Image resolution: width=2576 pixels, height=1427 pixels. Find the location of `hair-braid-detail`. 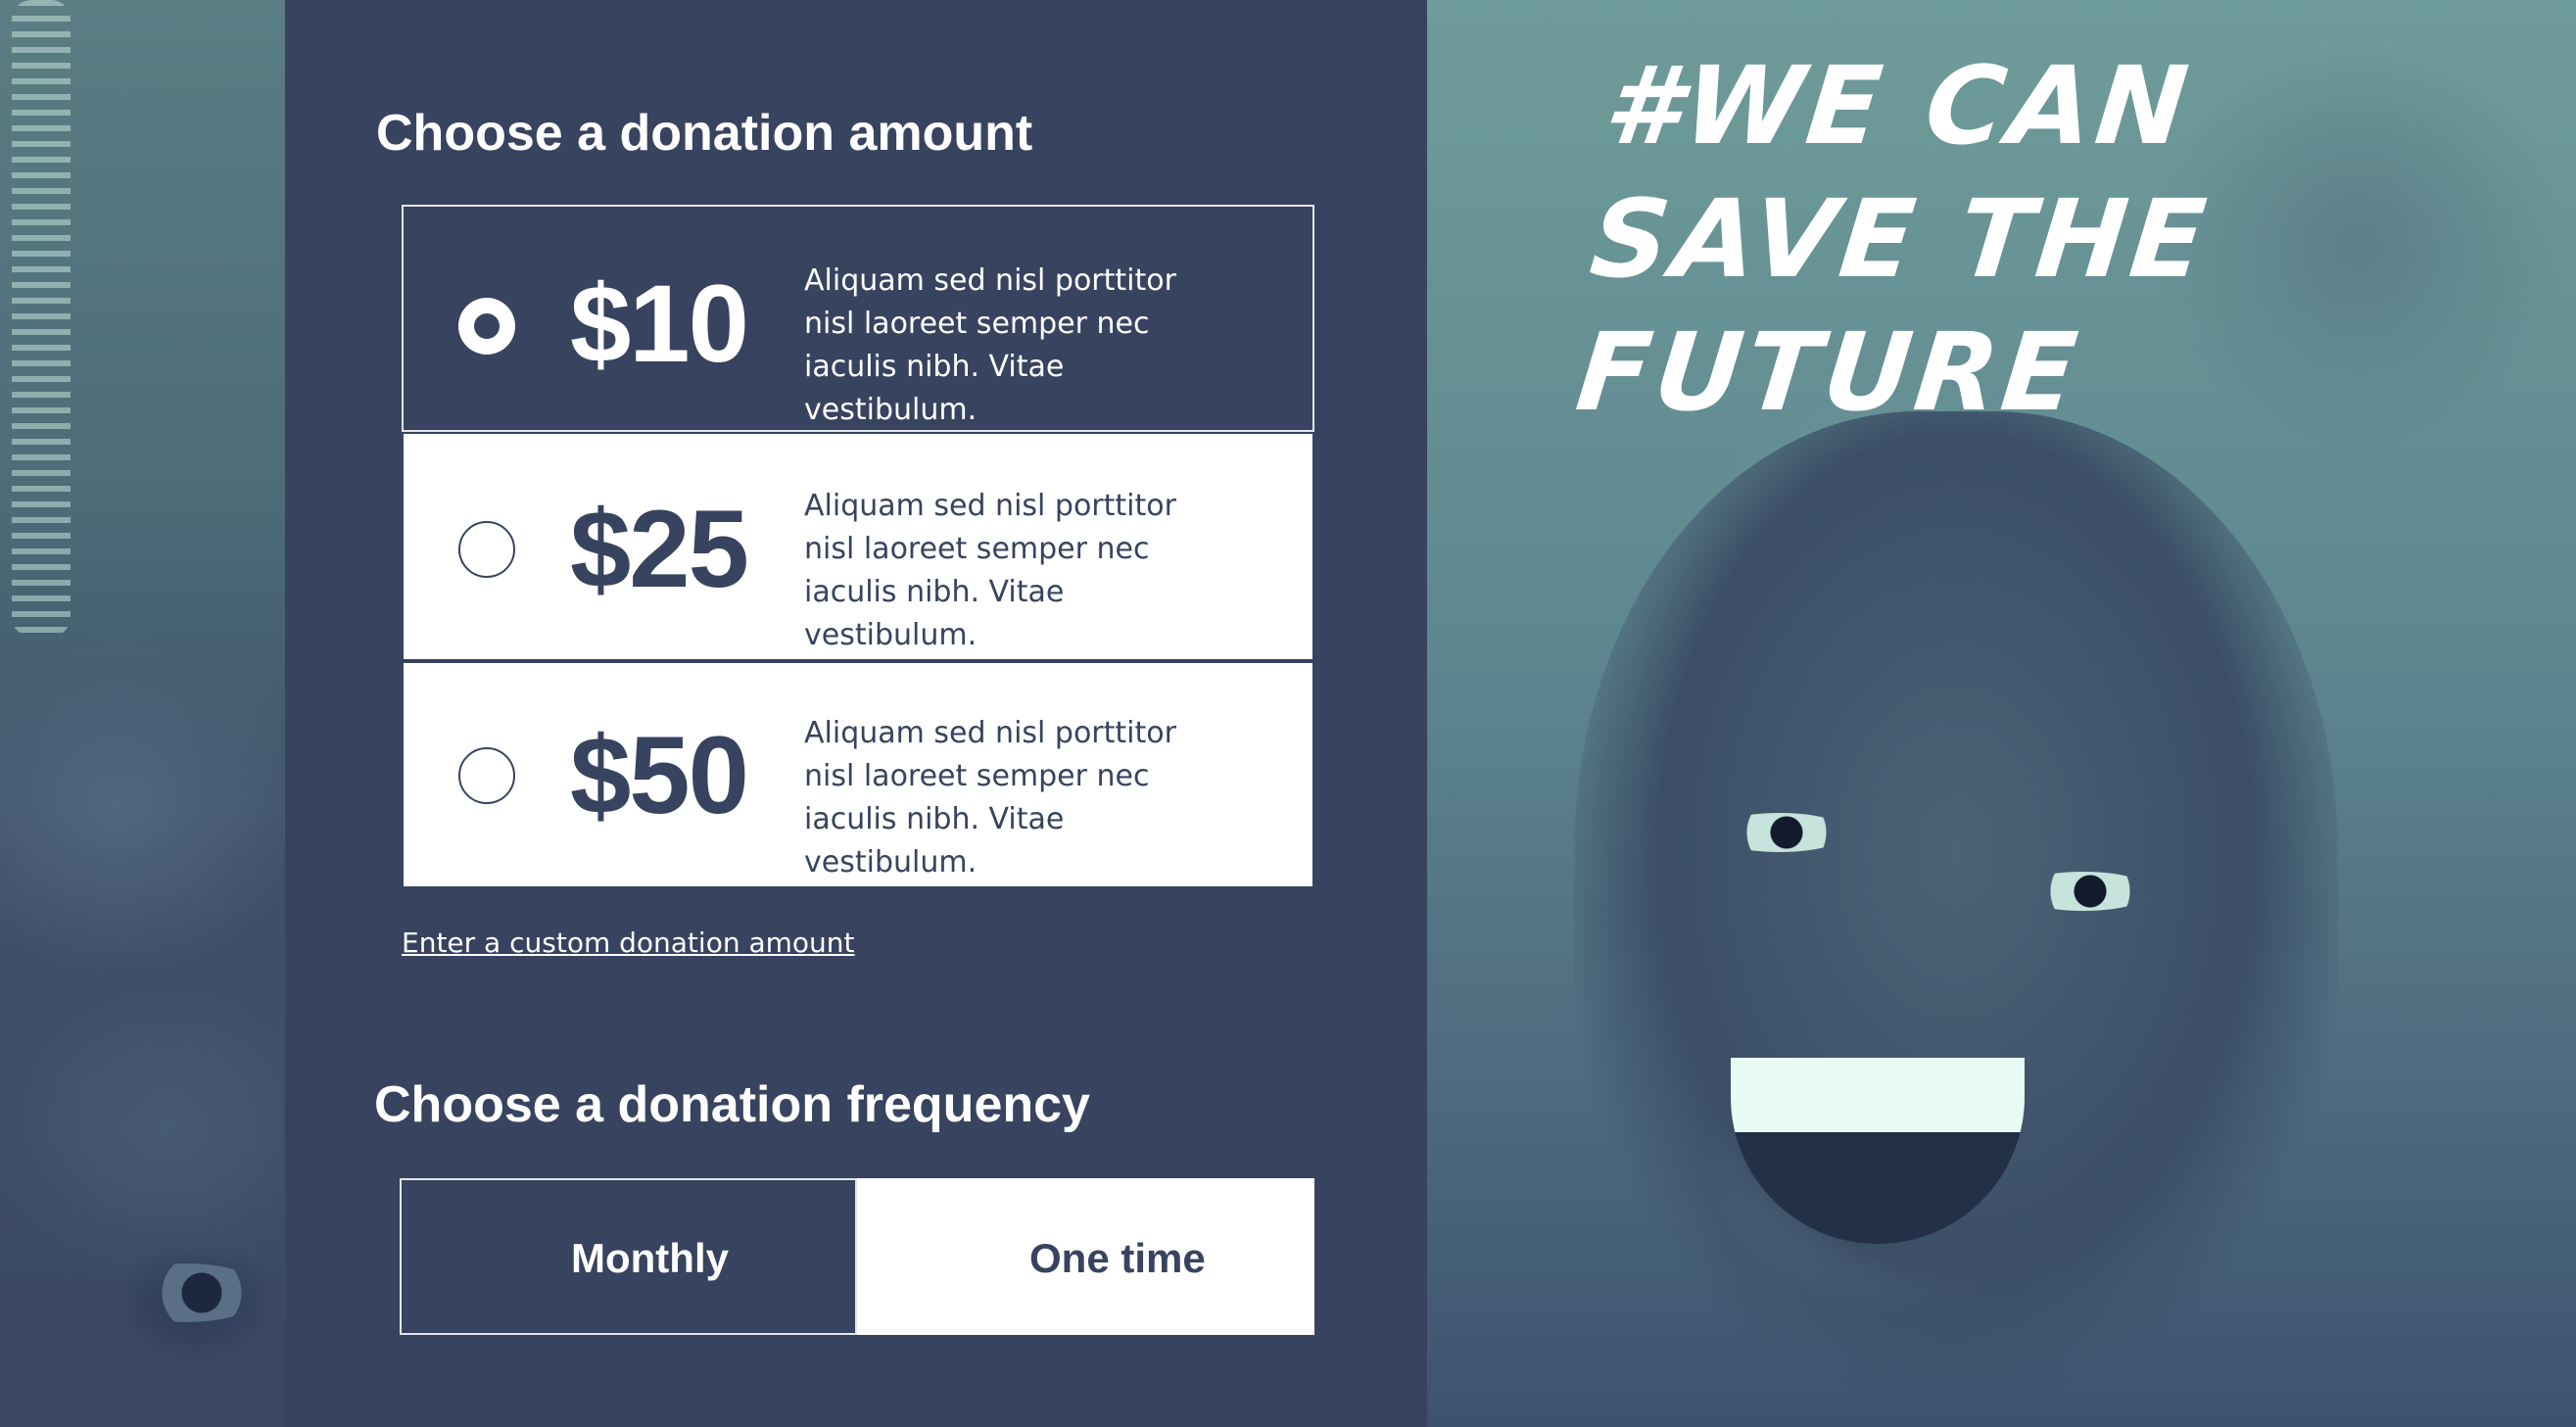

hair-braid-detail is located at coordinates (41, 318).